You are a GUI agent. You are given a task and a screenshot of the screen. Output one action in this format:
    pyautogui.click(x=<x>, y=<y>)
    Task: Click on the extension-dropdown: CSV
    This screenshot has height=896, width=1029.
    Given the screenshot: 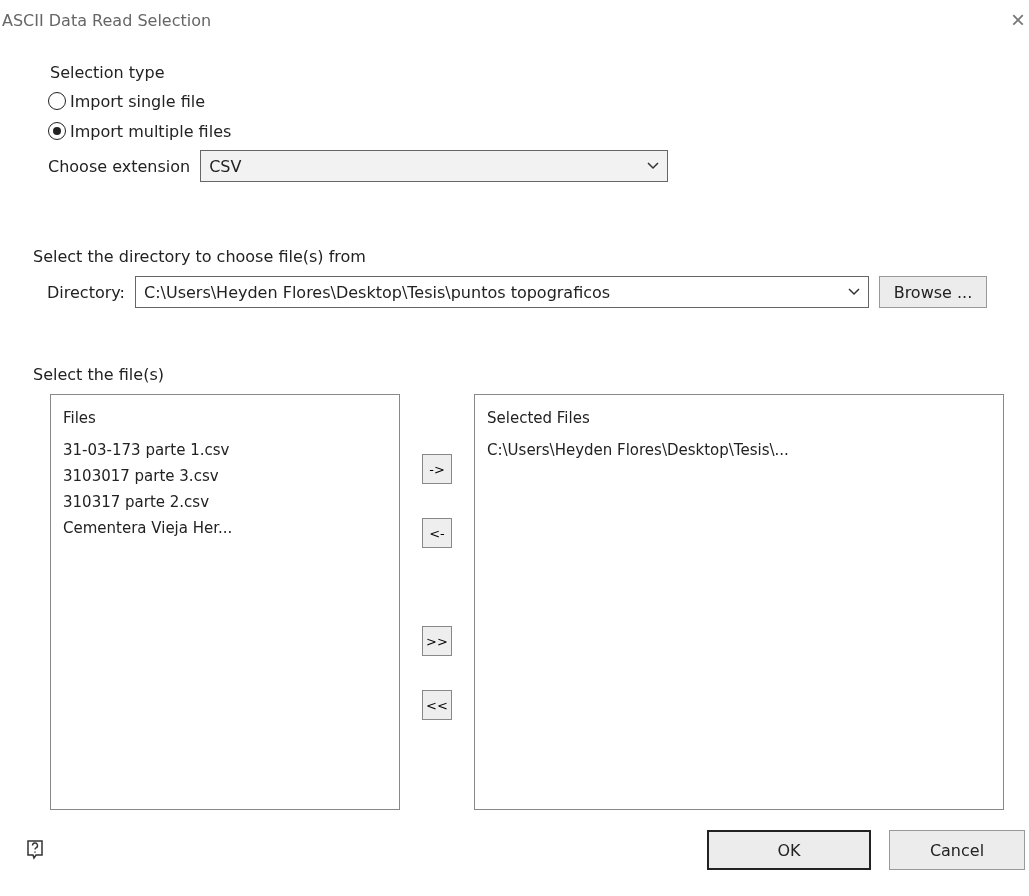 What is the action you would take?
    pyautogui.click(x=434, y=166)
    